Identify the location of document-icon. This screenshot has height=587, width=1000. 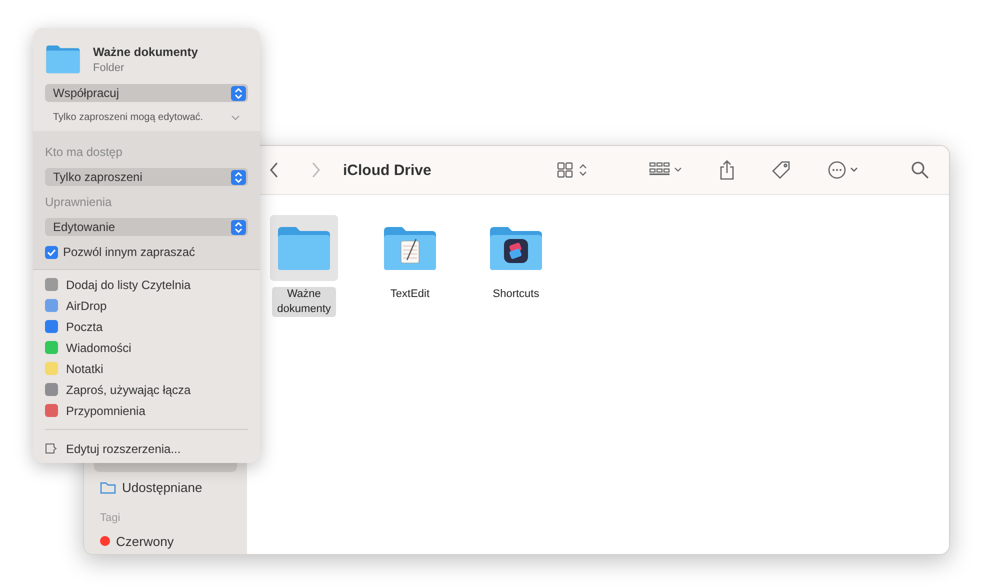
(410, 251).